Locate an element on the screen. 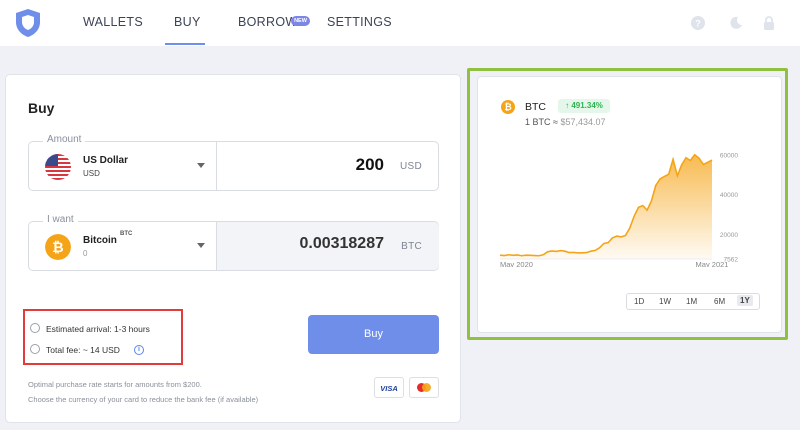  want-currency-name: Bitcoin is located at coordinates (100, 240).